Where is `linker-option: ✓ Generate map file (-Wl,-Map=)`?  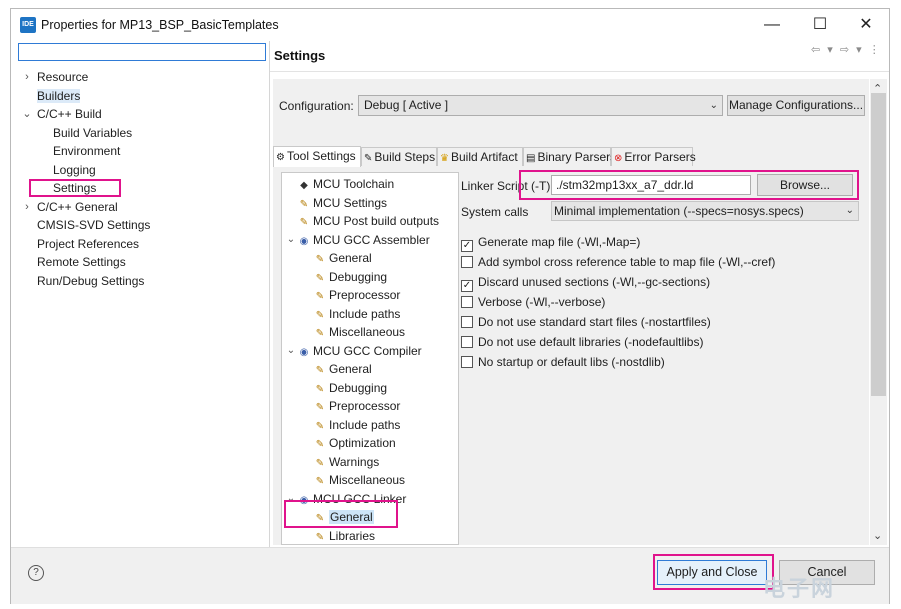 linker-option: ✓ Generate map file (-Wl,-Map=) is located at coordinates (551, 243).